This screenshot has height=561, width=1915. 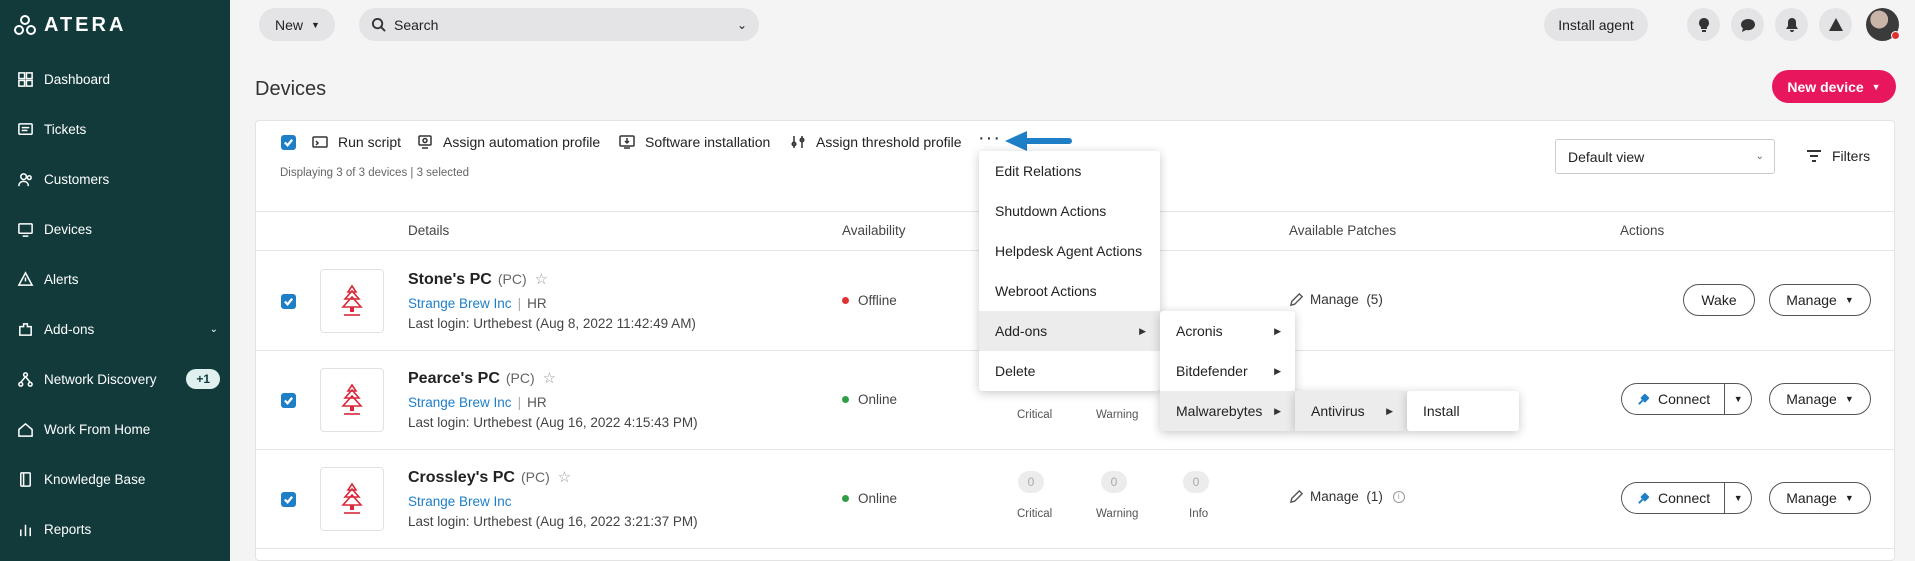 I want to click on network-discovery-badge: +1, so click(x=203, y=379).